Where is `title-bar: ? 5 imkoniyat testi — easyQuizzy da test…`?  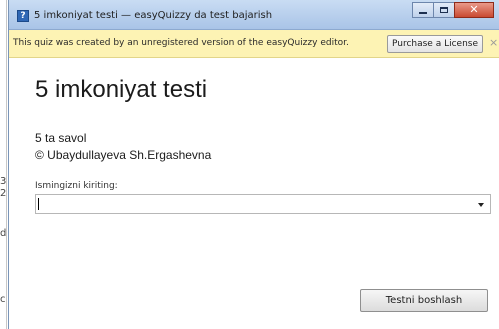 title-bar: ? 5 imkoniyat testi — easyQuizzy da test… is located at coordinates (254, 15).